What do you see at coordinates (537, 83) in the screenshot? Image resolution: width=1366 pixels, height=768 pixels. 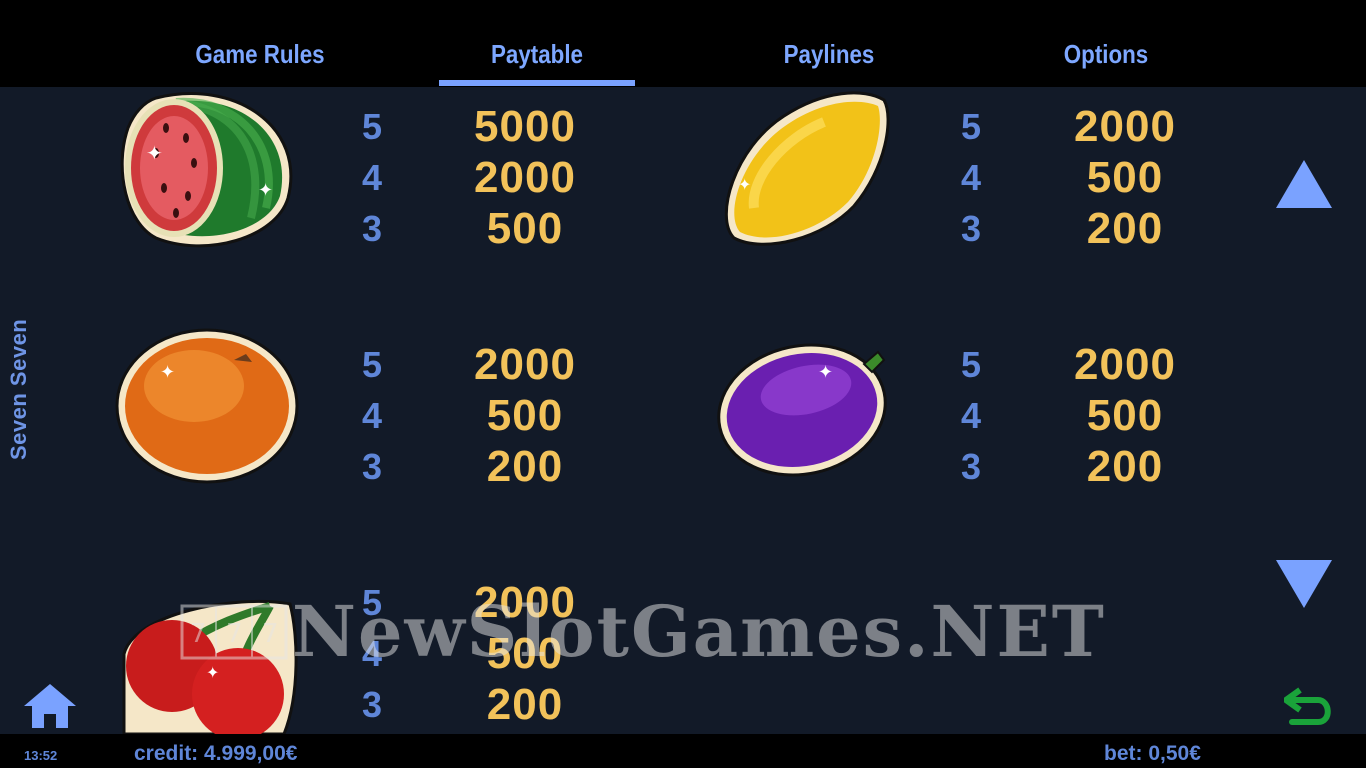 I see `active-tab-indicator` at bounding box center [537, 83].